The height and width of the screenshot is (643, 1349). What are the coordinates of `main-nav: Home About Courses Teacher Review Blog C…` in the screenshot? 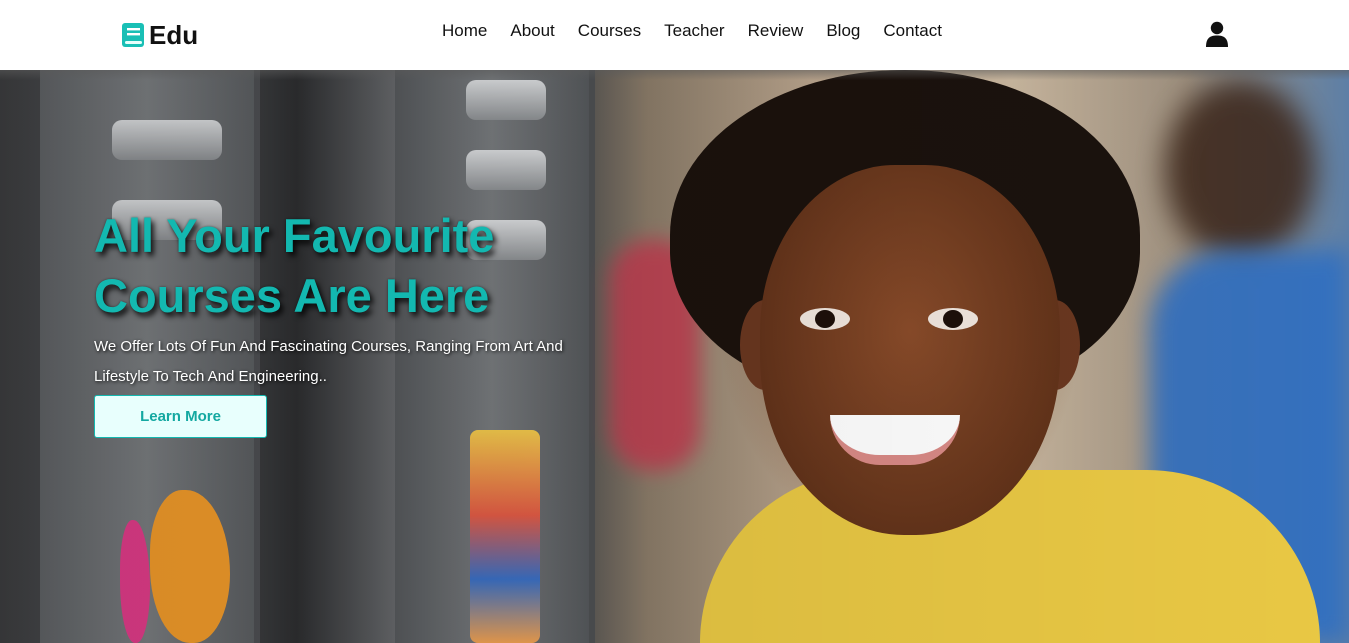 It's located at (692, 31).